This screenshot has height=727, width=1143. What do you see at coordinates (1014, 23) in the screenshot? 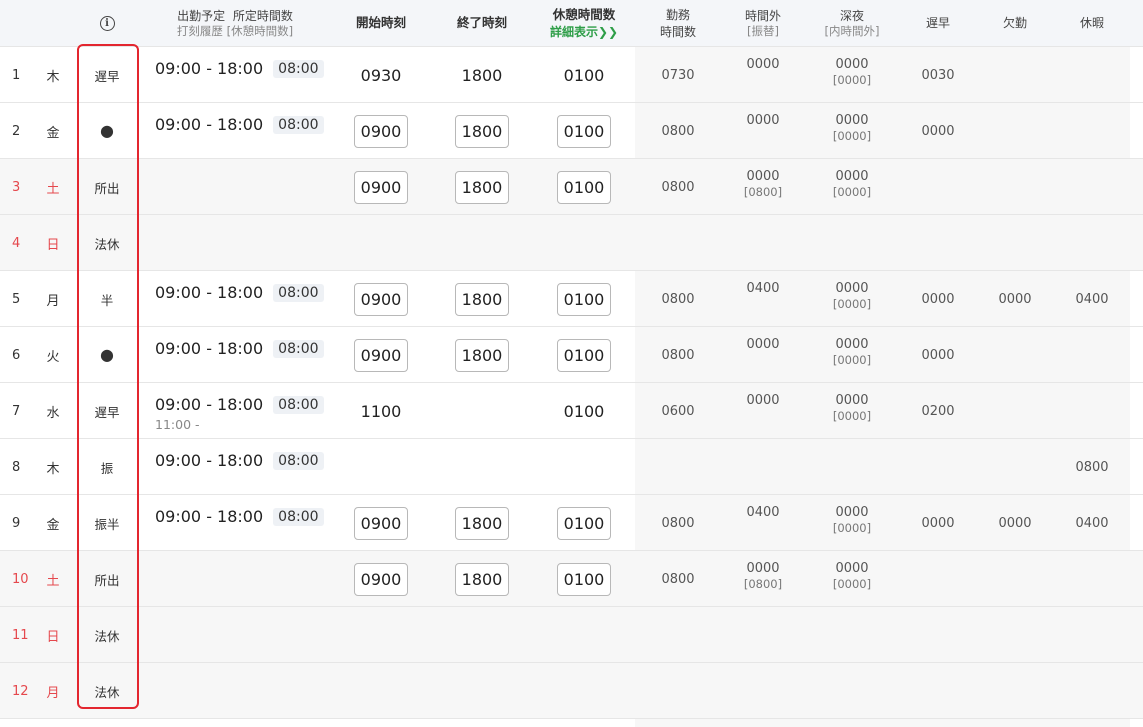
I see `absence-header: 欠勤` at bounding box center [1014, 23].